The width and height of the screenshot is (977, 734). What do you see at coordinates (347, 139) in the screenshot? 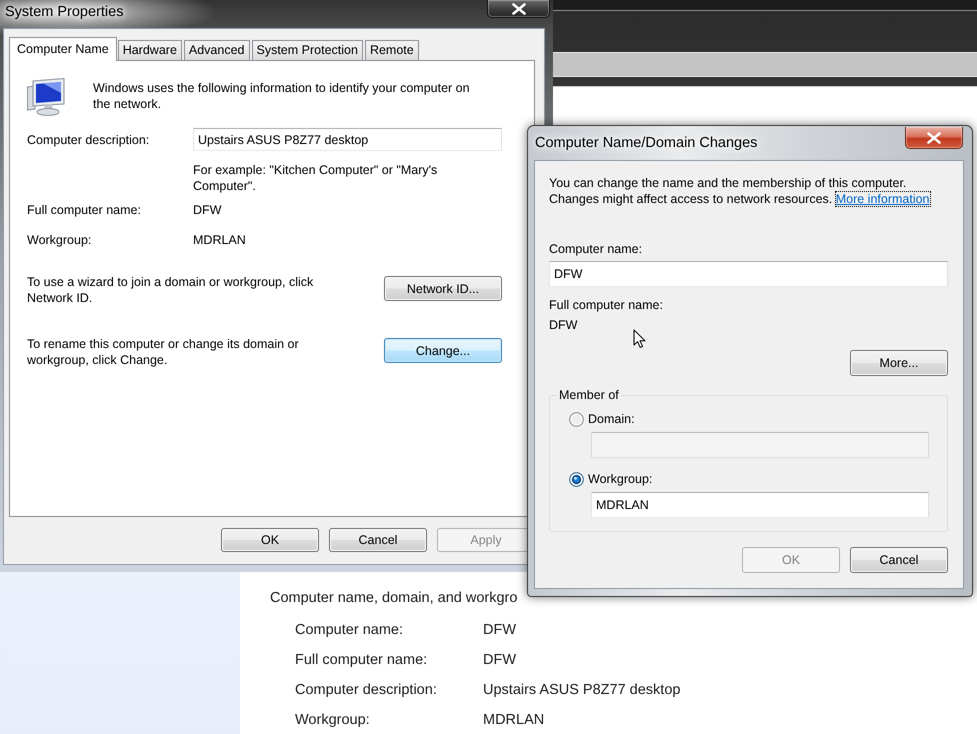
I see `description-field: Upstairs ASUS P8Z77 desktop` at bounding box center [347, 139].